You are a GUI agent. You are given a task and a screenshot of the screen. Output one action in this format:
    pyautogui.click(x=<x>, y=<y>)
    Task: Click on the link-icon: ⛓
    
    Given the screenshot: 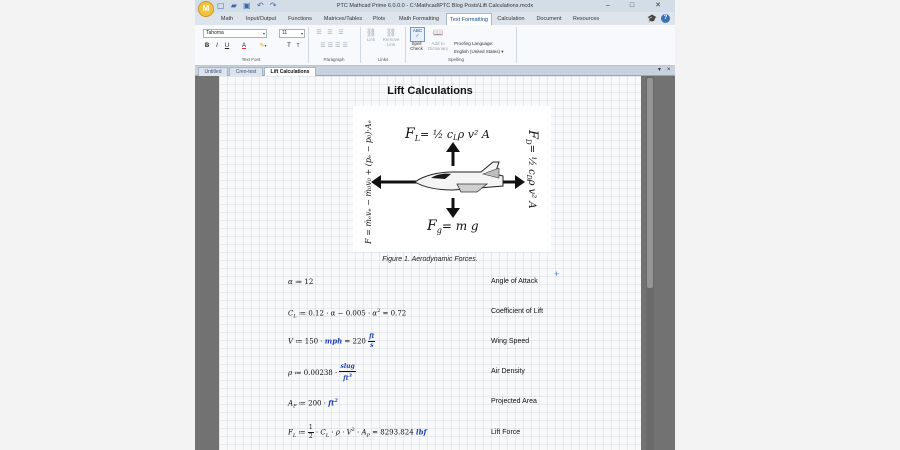 What is the action you would take?
    pyautogui.click(x=371, y=32)
    